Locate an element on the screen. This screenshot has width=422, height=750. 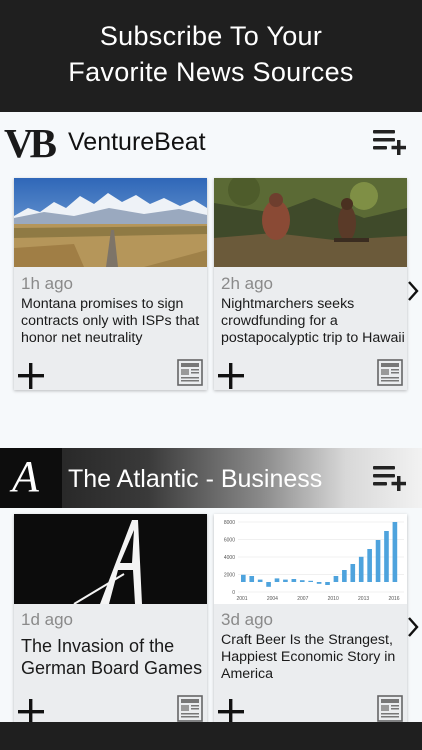
article-title: The Invasion of the German Board Games is located at coordinates (113, 657).